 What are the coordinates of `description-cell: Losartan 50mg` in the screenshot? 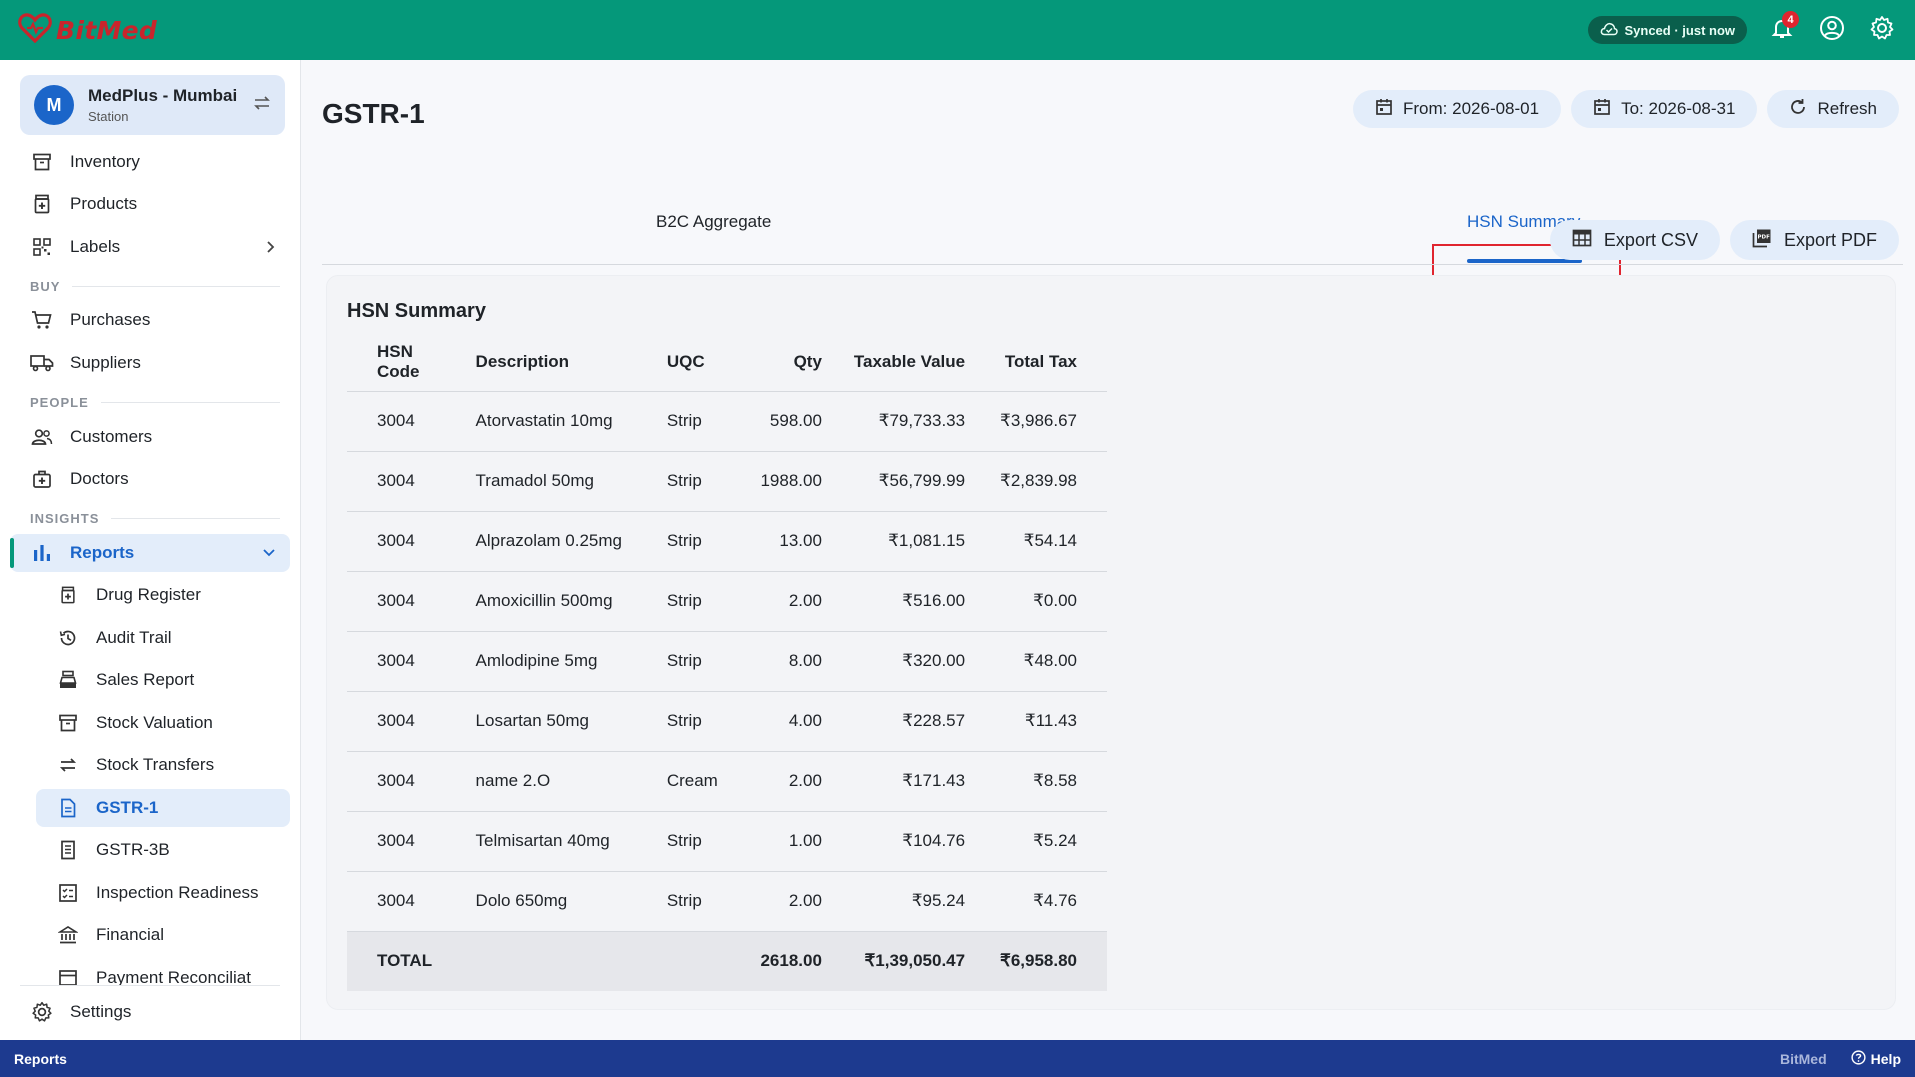 It's located at (557, 721).